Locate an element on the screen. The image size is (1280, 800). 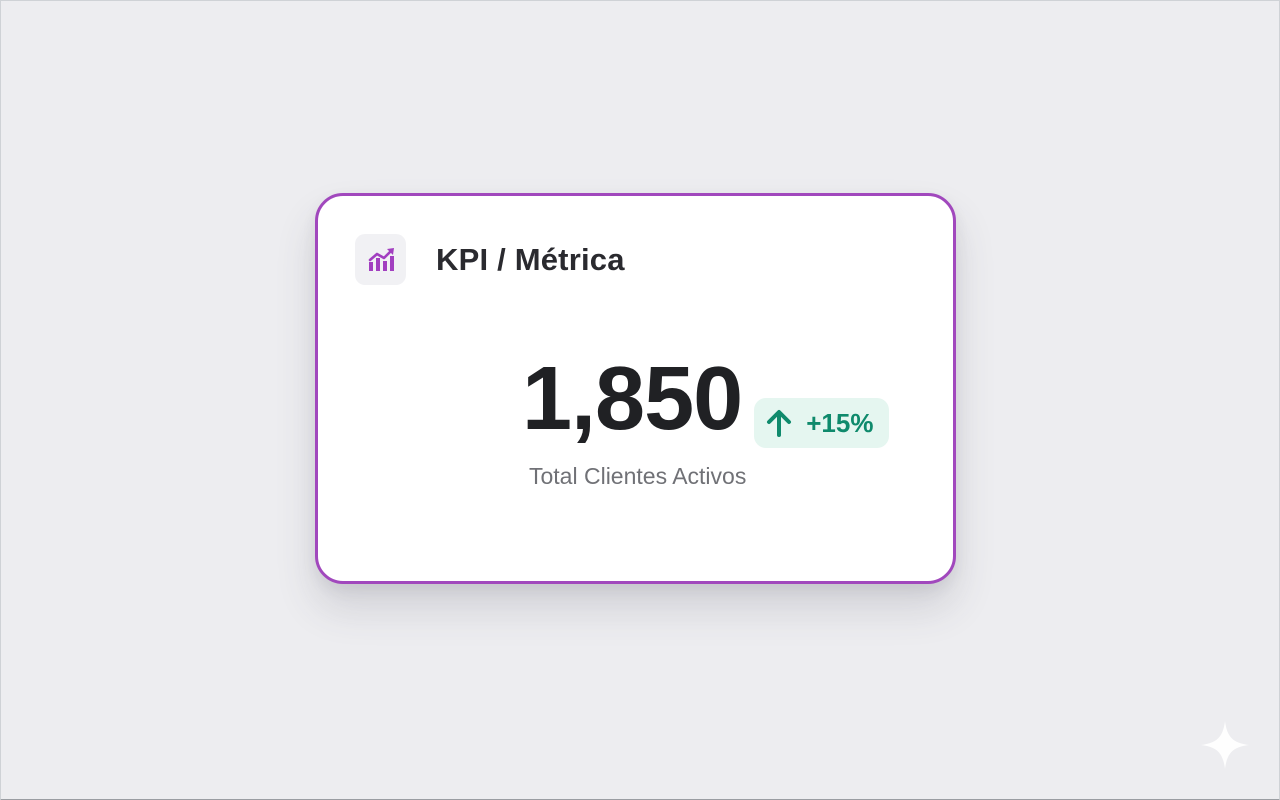
change-badge: +15% is located at coordinates (822, 423).